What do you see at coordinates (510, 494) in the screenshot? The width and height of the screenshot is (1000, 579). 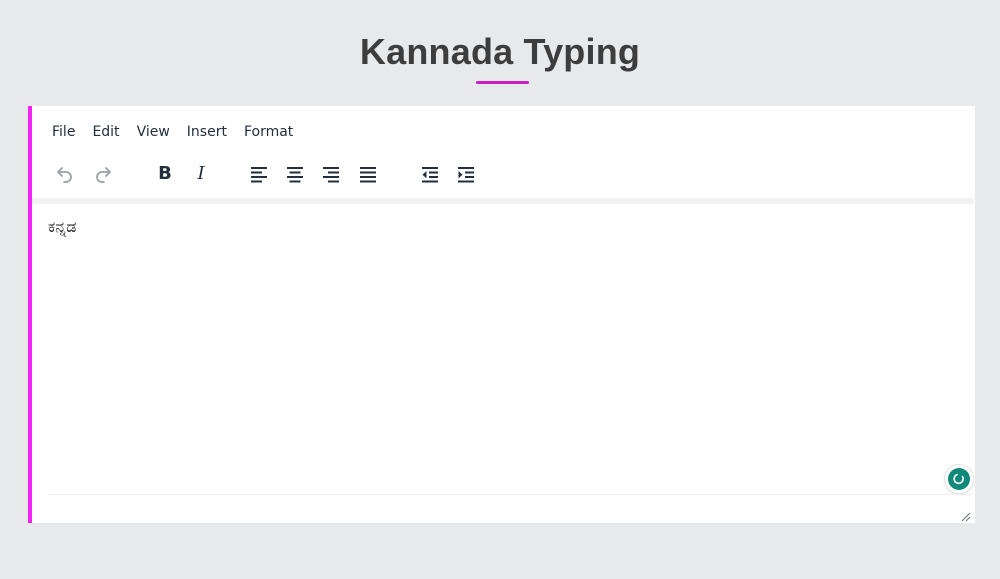 I see `statusbar-divider` at bounding box center [510, 494].